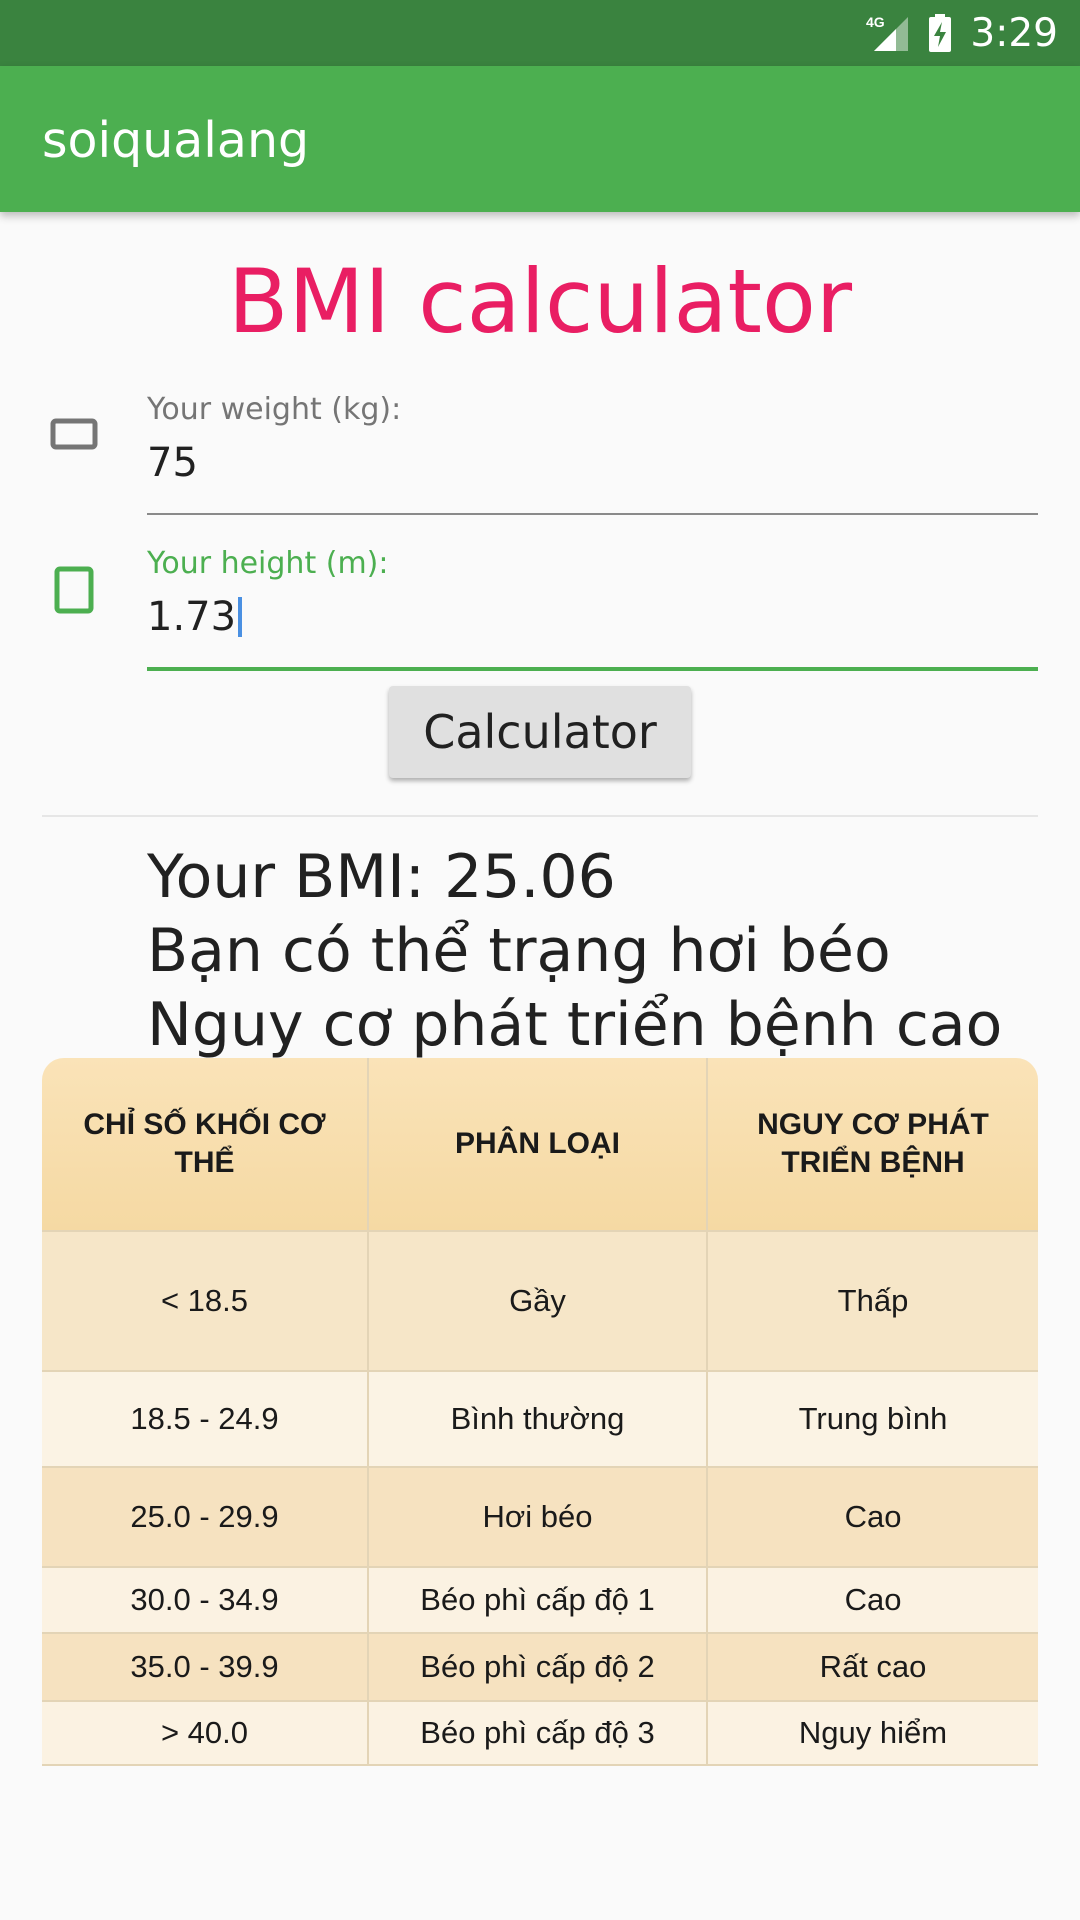  I want to click on app-title: soiqualang, so click(176, 140).